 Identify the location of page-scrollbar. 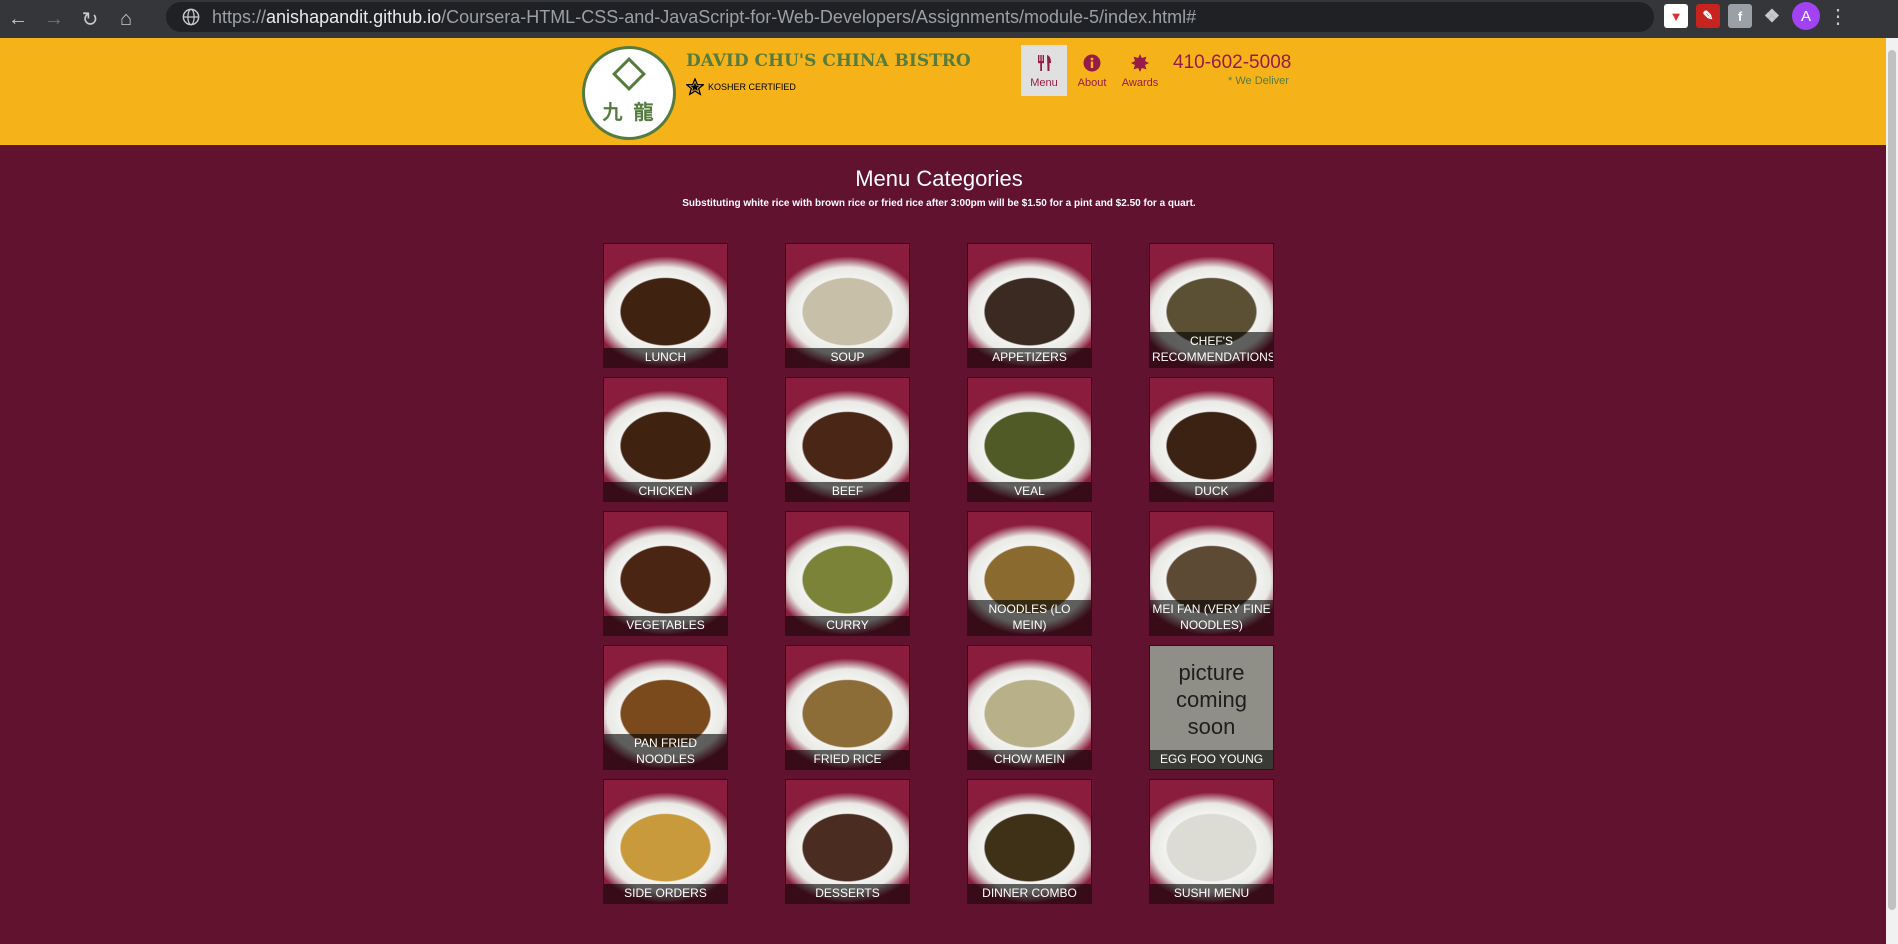
(1892, 491).